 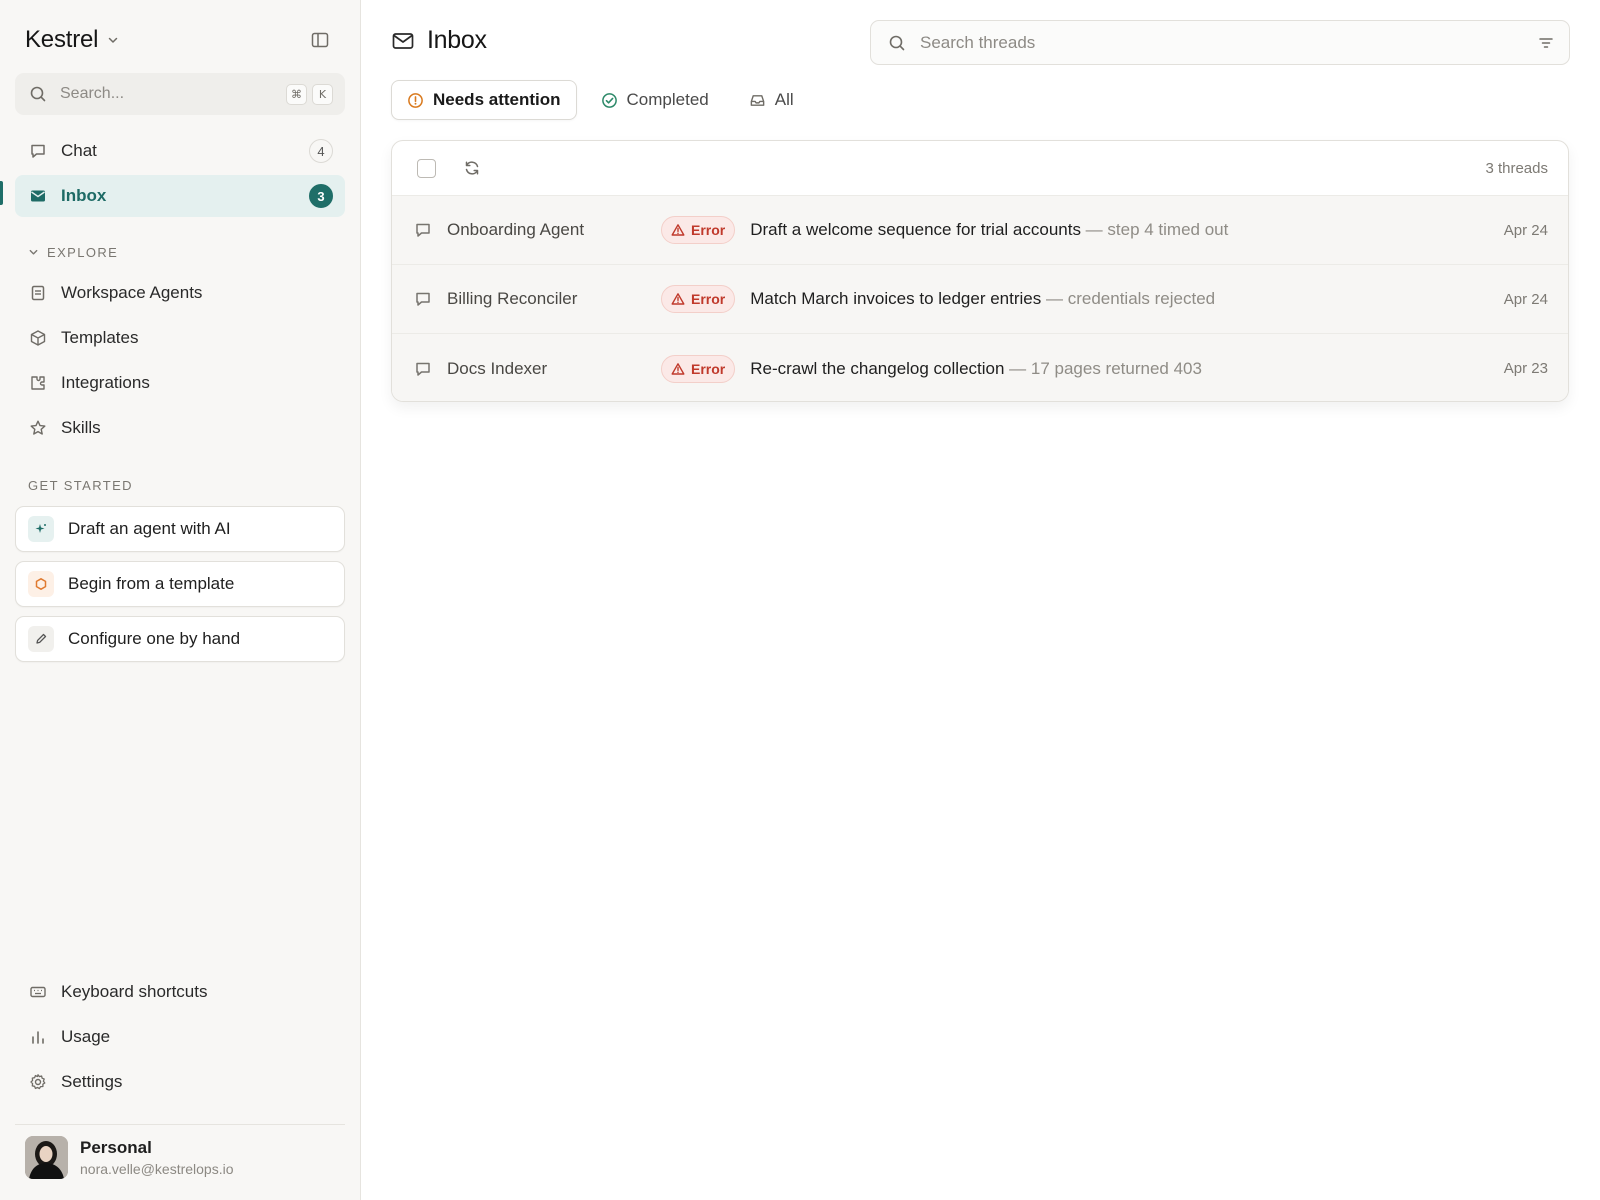 What do you see at coordinates (757, 100) in the screenshot?
I see `tray-icon` at bounding box center [757, 100].